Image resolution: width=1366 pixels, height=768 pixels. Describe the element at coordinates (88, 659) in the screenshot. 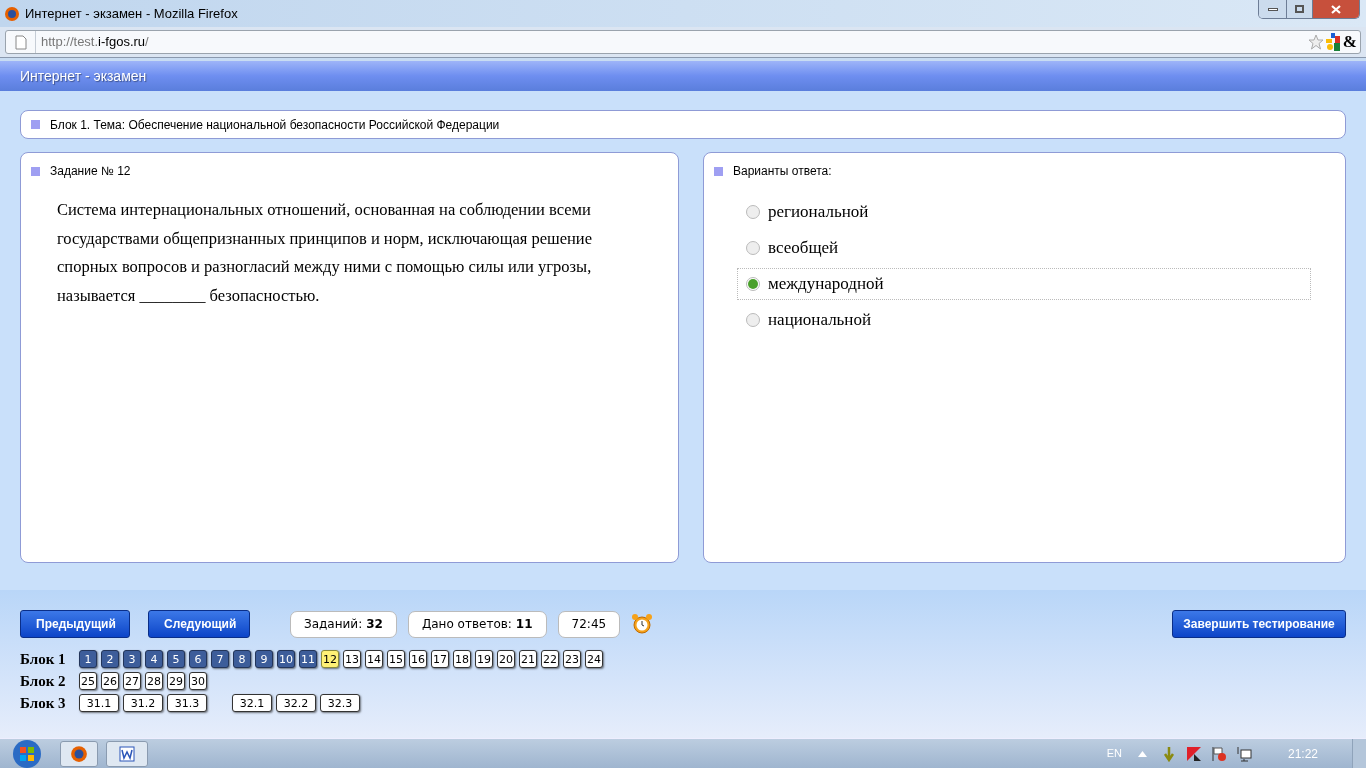

I see `question-number-button: 1` at that location.